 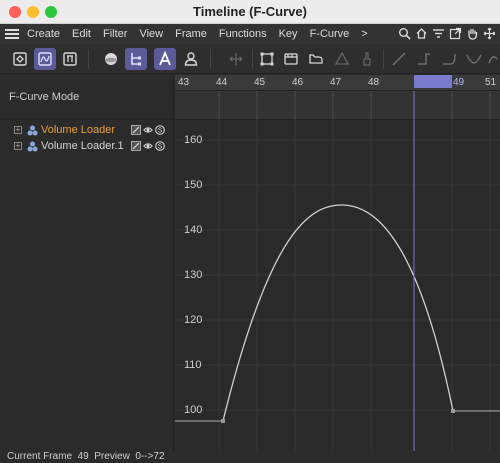 What do you see at coordinates (421, 33) in the screenshot?
I see `home-icon` at bounding box center [421, 33].